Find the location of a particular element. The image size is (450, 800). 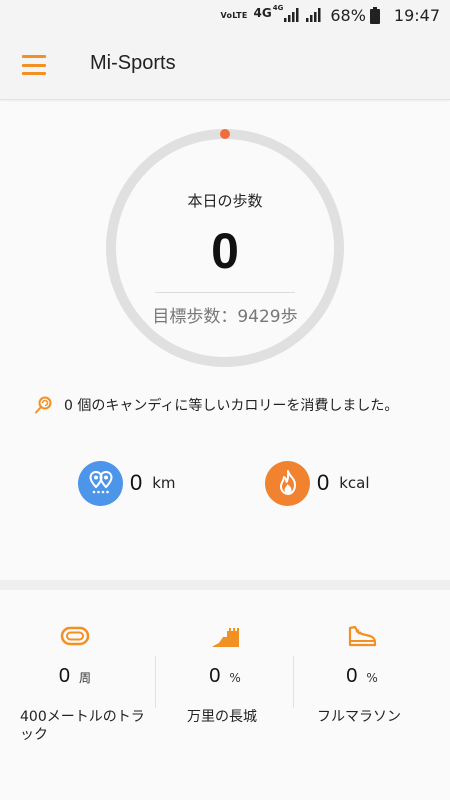

today-steps-label: 本日の歩数 is located at coordinates (225, 201).